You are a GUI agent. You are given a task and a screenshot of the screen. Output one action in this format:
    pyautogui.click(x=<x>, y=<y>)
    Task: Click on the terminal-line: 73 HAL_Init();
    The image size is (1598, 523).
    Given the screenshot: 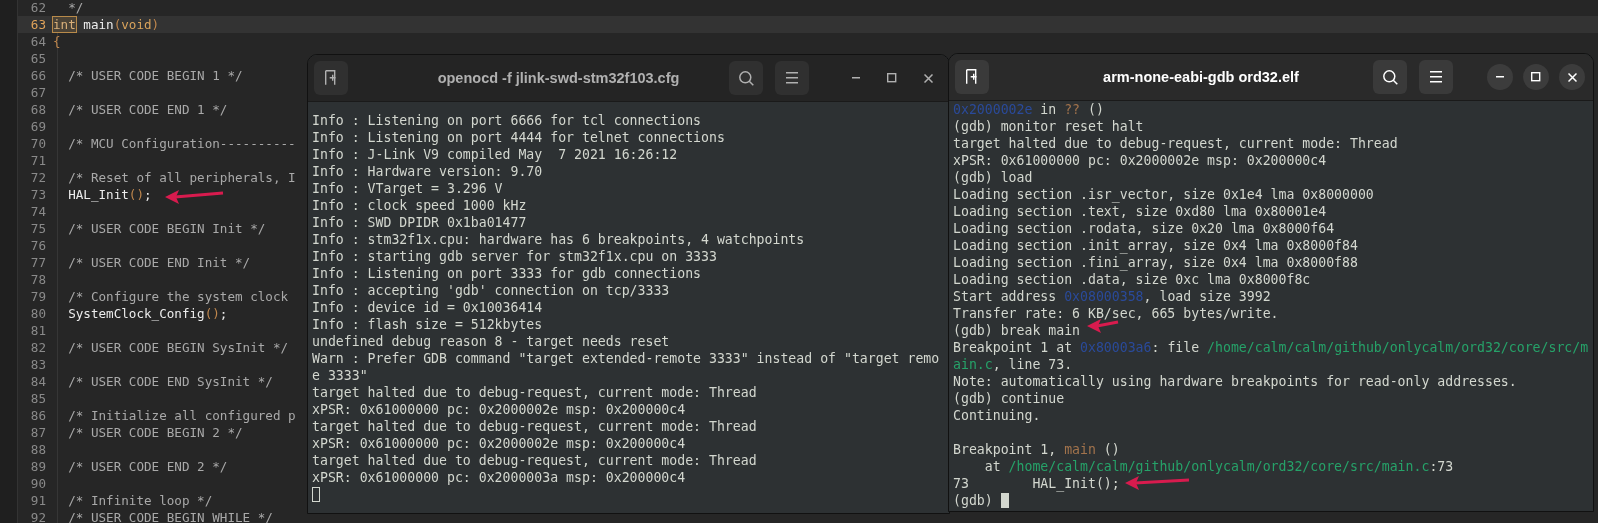 What is the action you would take?
    pyautogui.click(x=1036, y=483)
    